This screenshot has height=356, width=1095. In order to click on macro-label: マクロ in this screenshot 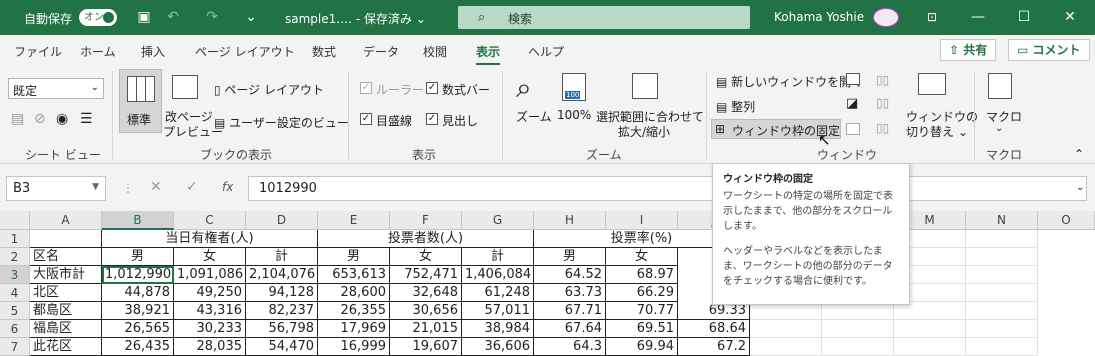, I will do `click(1004, 116)`.